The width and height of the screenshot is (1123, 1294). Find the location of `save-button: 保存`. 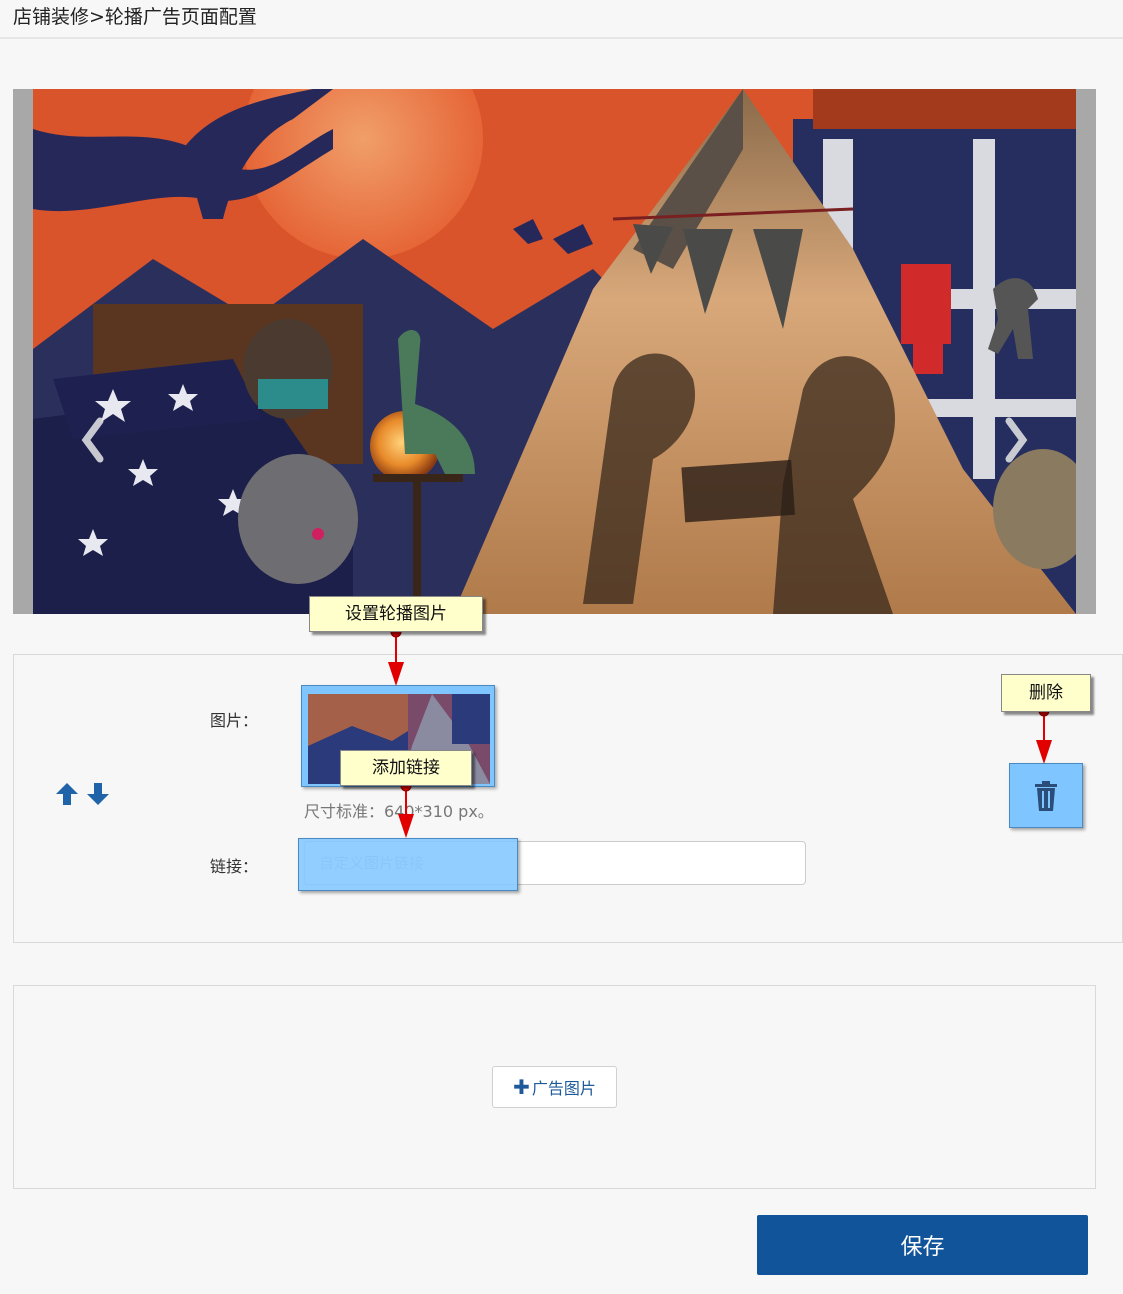

save-button: 保存 is located at coordinates (922, 1245).